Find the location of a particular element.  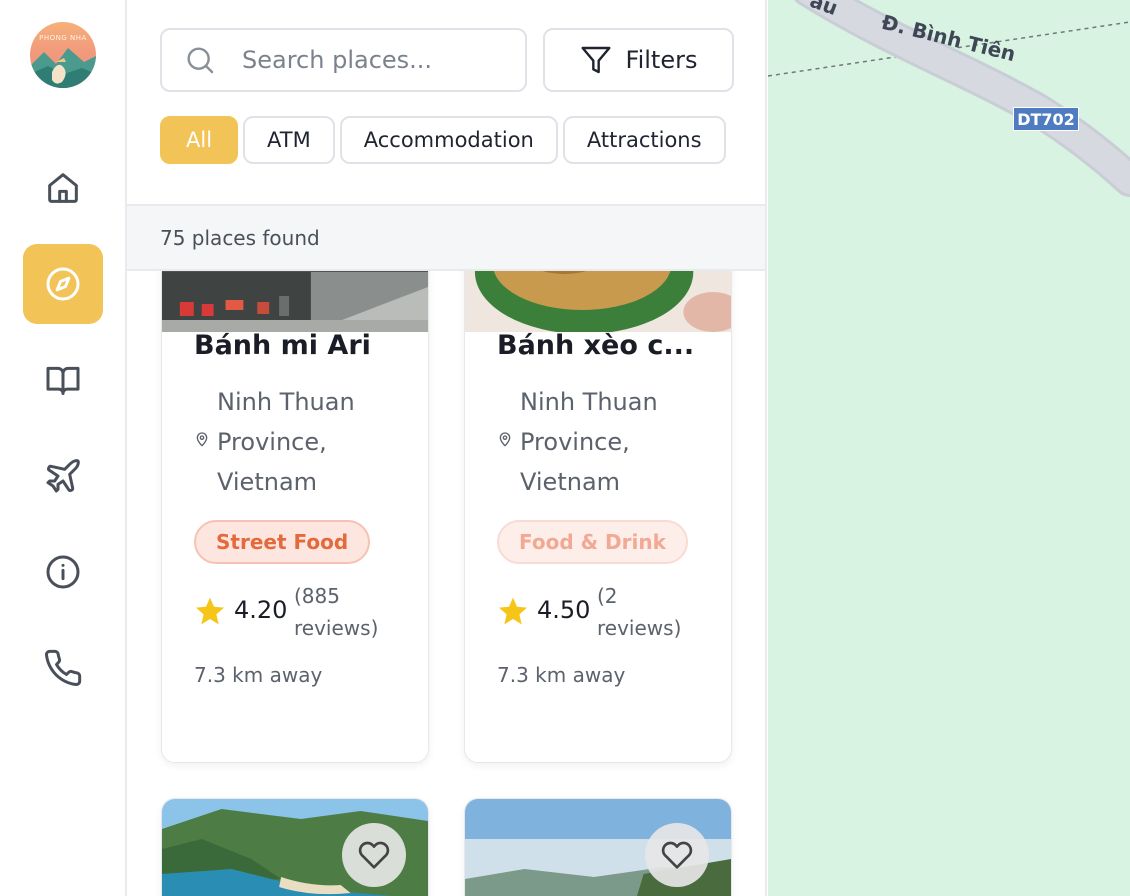

rating-value: 4.50 is located at coordinates (564, 610).